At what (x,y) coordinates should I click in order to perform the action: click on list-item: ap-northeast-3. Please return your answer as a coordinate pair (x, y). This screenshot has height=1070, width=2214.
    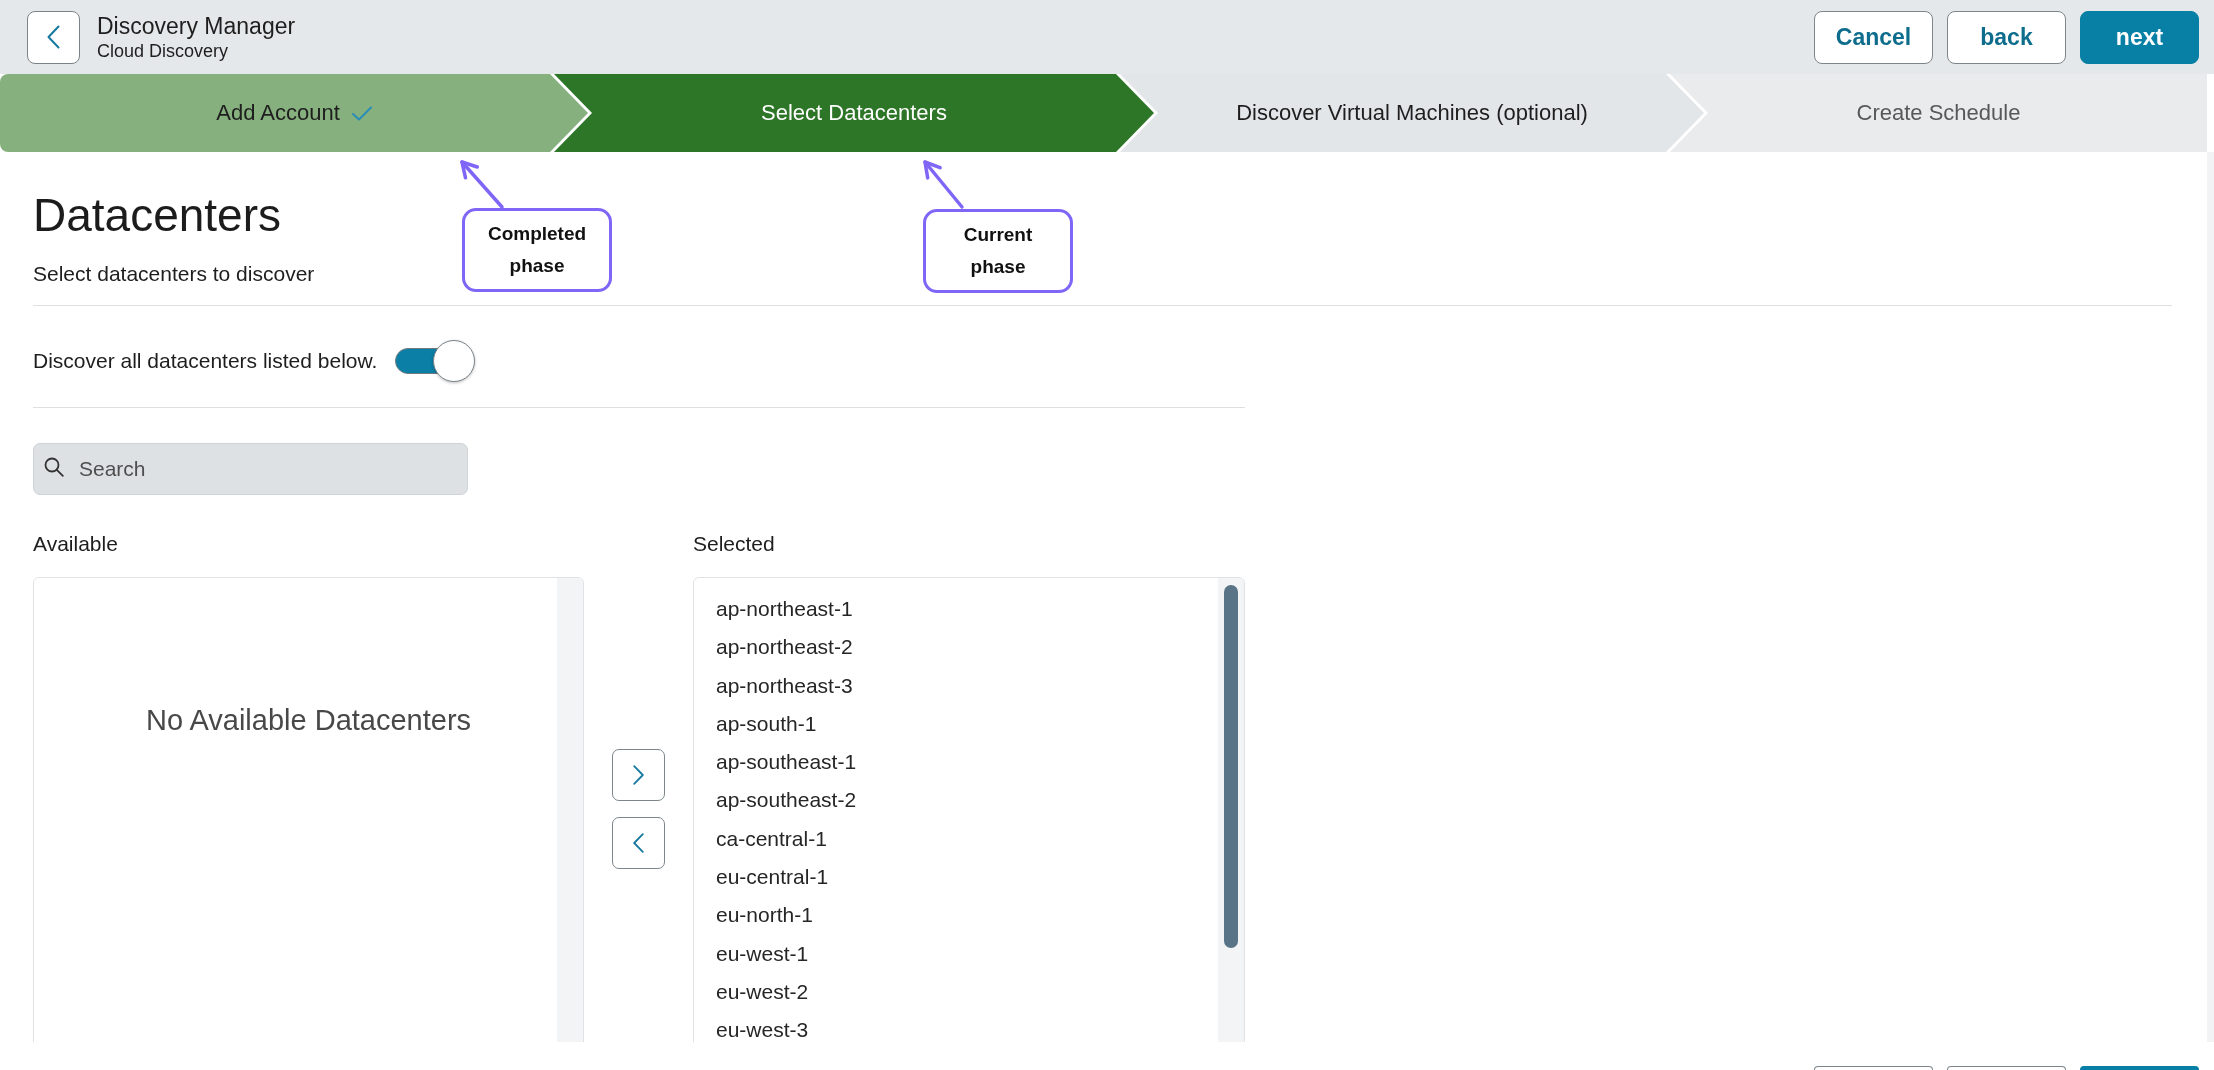
    Looking at the image, I should click on (784, 685).